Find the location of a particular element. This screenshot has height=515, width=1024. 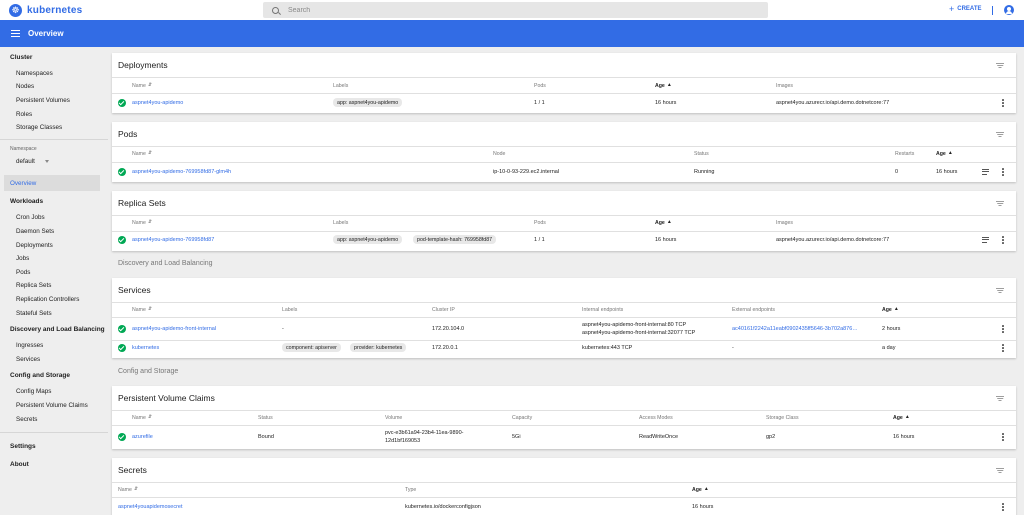

sidebar-item-nodes: Nodes is located at coordinates (25, 86).